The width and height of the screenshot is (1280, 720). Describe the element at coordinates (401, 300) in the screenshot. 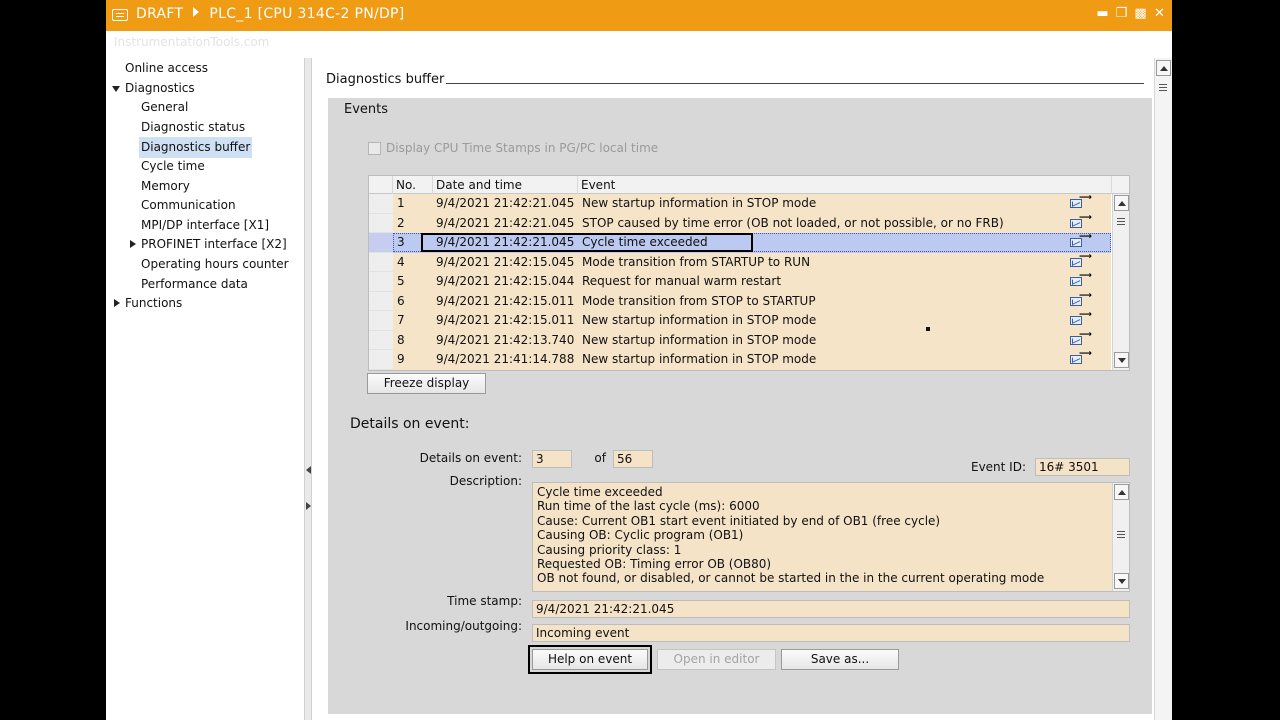

I see `cell-no: 6` at that location.